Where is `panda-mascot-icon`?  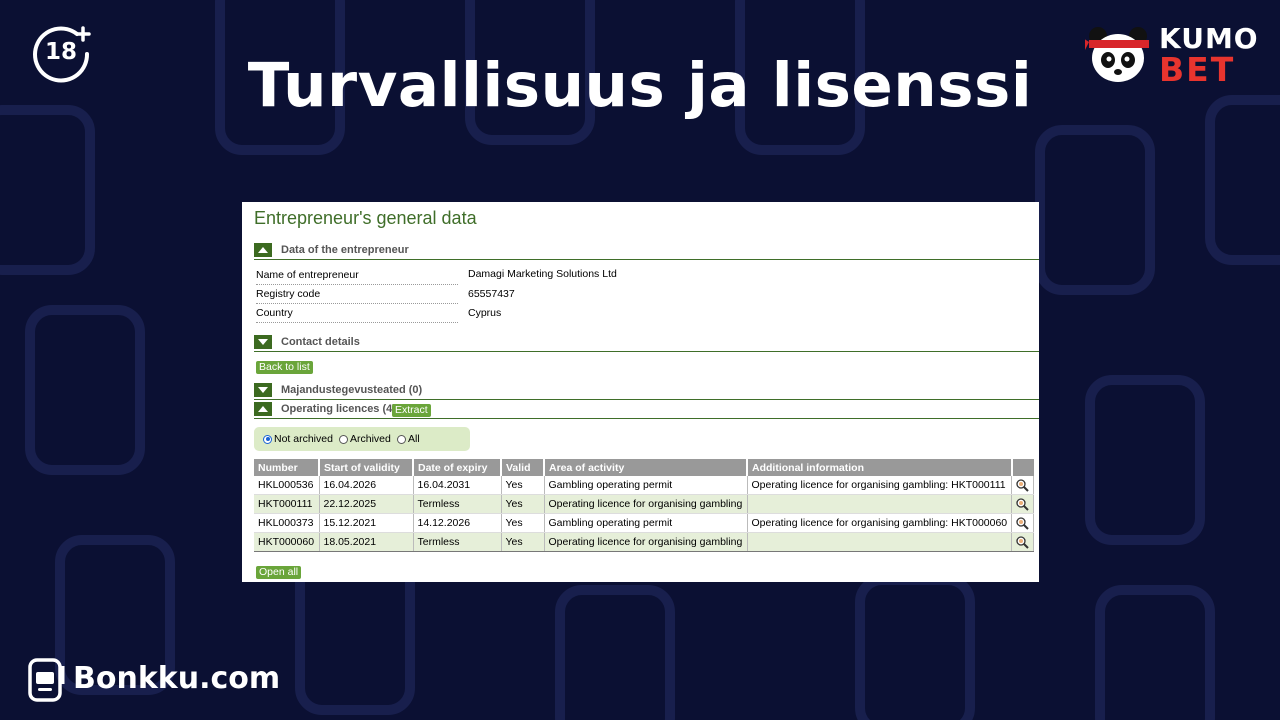 panda-mascot-icon is located at coordinates (1117, 54).